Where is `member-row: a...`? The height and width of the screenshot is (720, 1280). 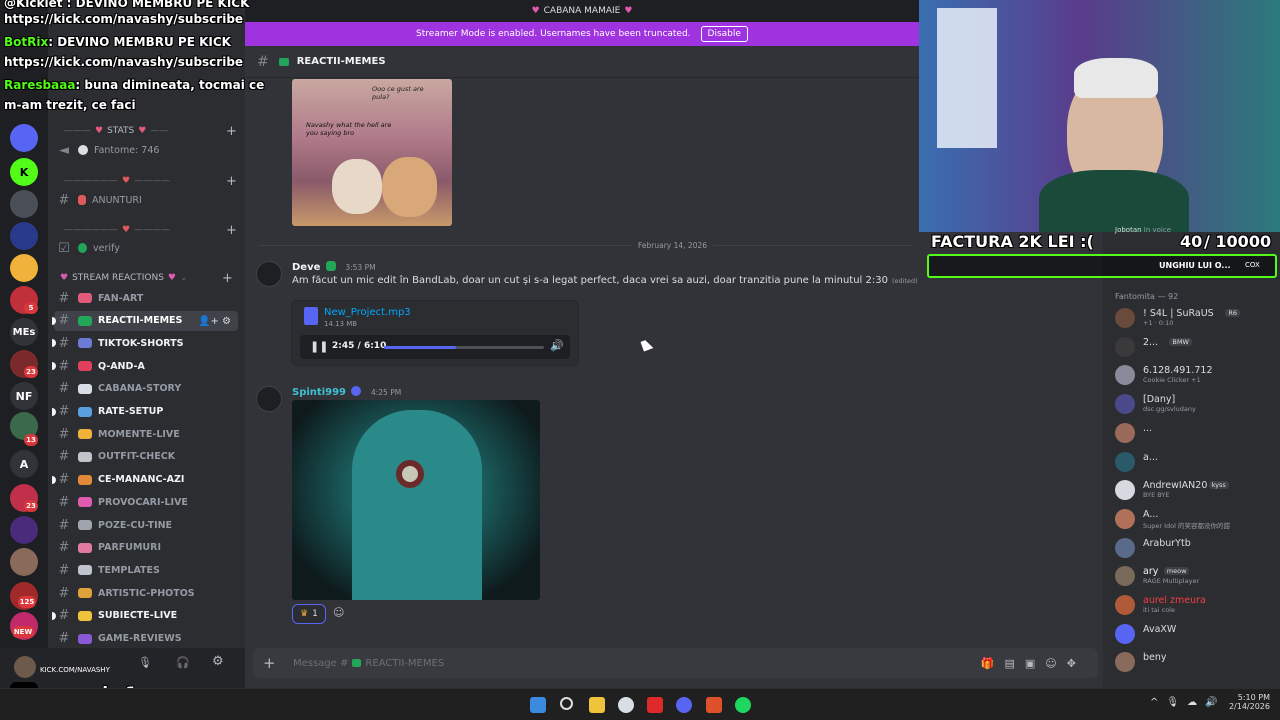 member-row: a... is located at coordinates (1195, 462).